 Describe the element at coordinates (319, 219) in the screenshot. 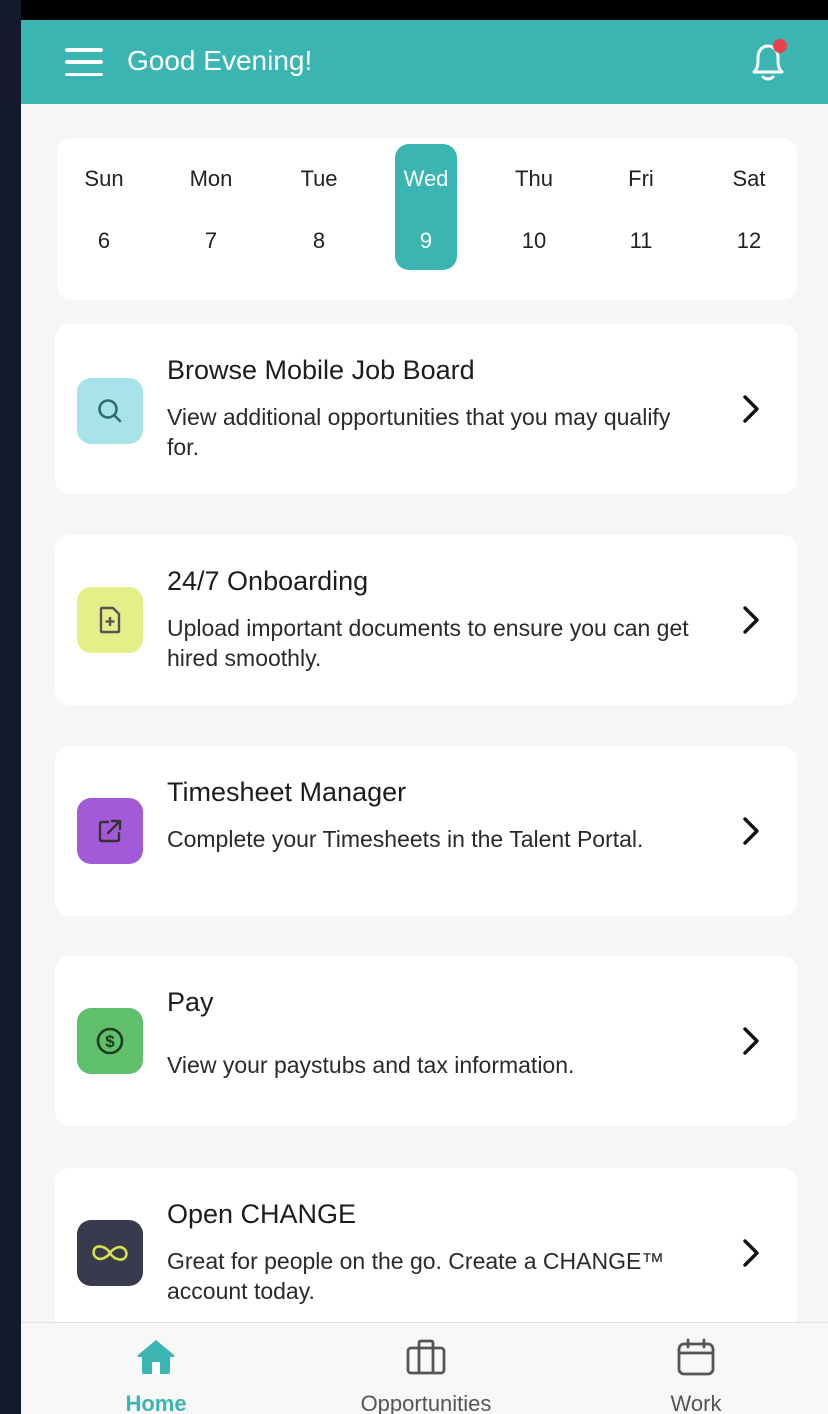

I see `day-tue: Tue 8` at that location.